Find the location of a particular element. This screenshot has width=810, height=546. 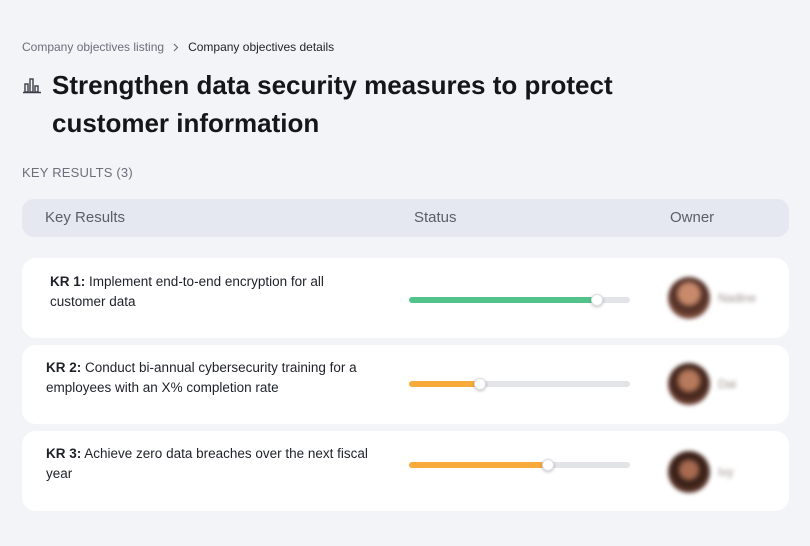

key-result-label: KR 1: is located at coordinates (68, 281).